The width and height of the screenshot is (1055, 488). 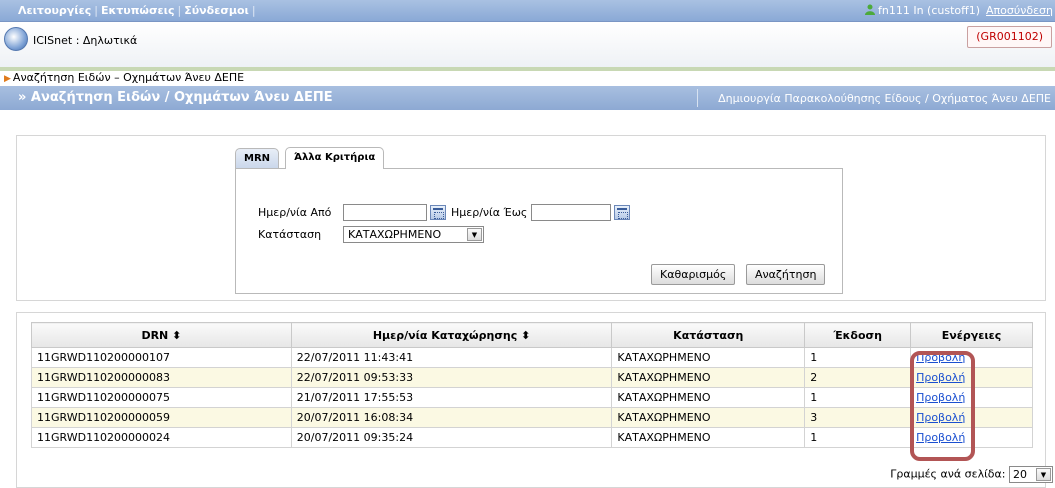 What do you see at coordinates (161, 335) in the screenshot?
I see `column-header-drn: DRN ⬍` at bounding box center [161, 335].